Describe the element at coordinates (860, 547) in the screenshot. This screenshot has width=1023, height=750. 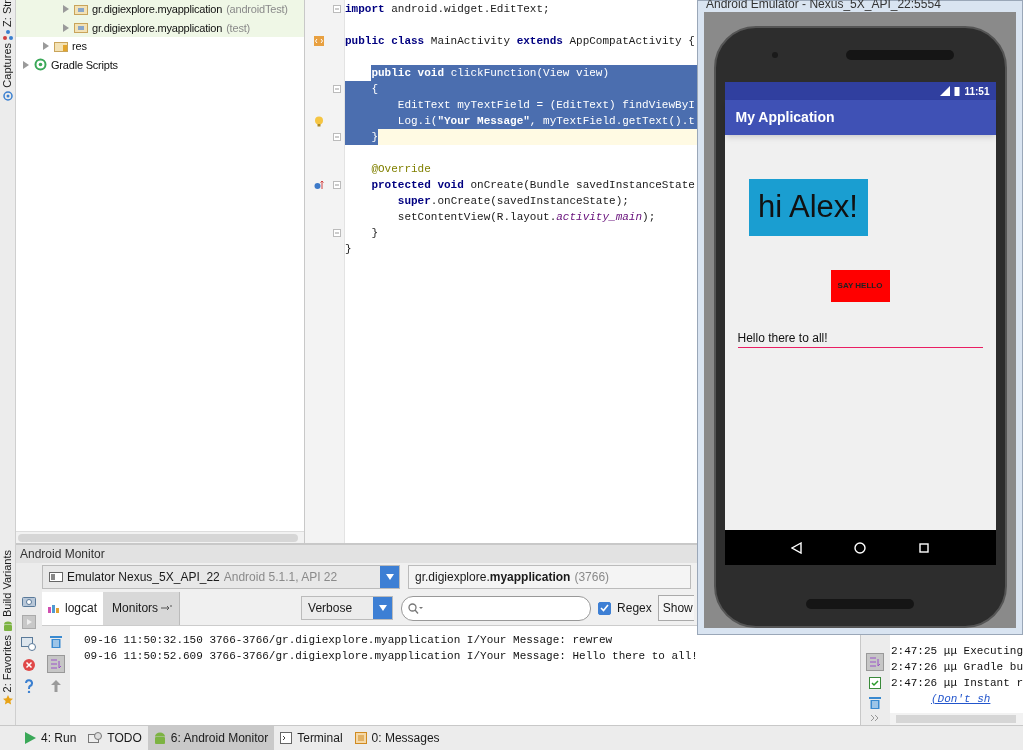
I see `home-icon` at that location.